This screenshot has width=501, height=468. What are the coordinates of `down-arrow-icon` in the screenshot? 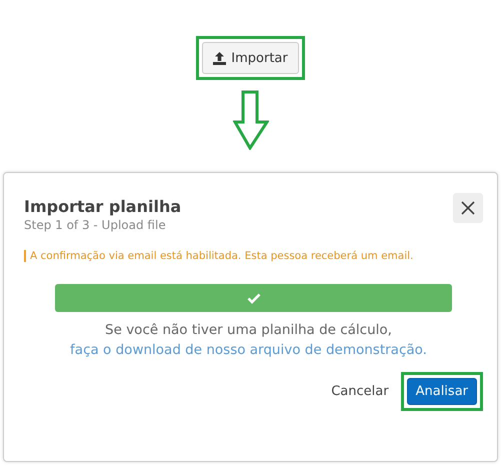 It's located at (250, 120).